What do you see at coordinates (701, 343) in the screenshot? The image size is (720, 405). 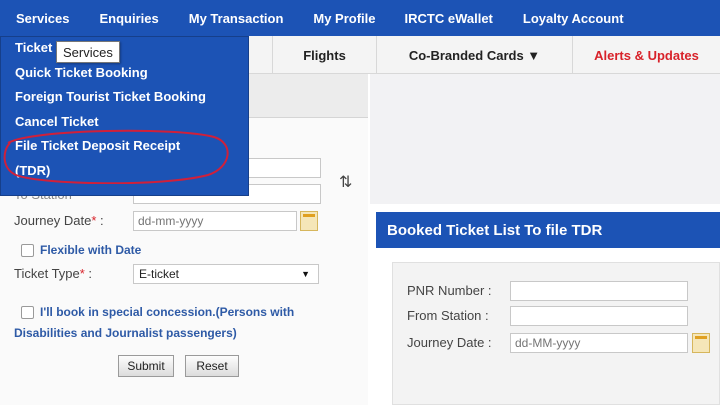 I see `tdr-calendar-icon` at bounding box center [701, 343].